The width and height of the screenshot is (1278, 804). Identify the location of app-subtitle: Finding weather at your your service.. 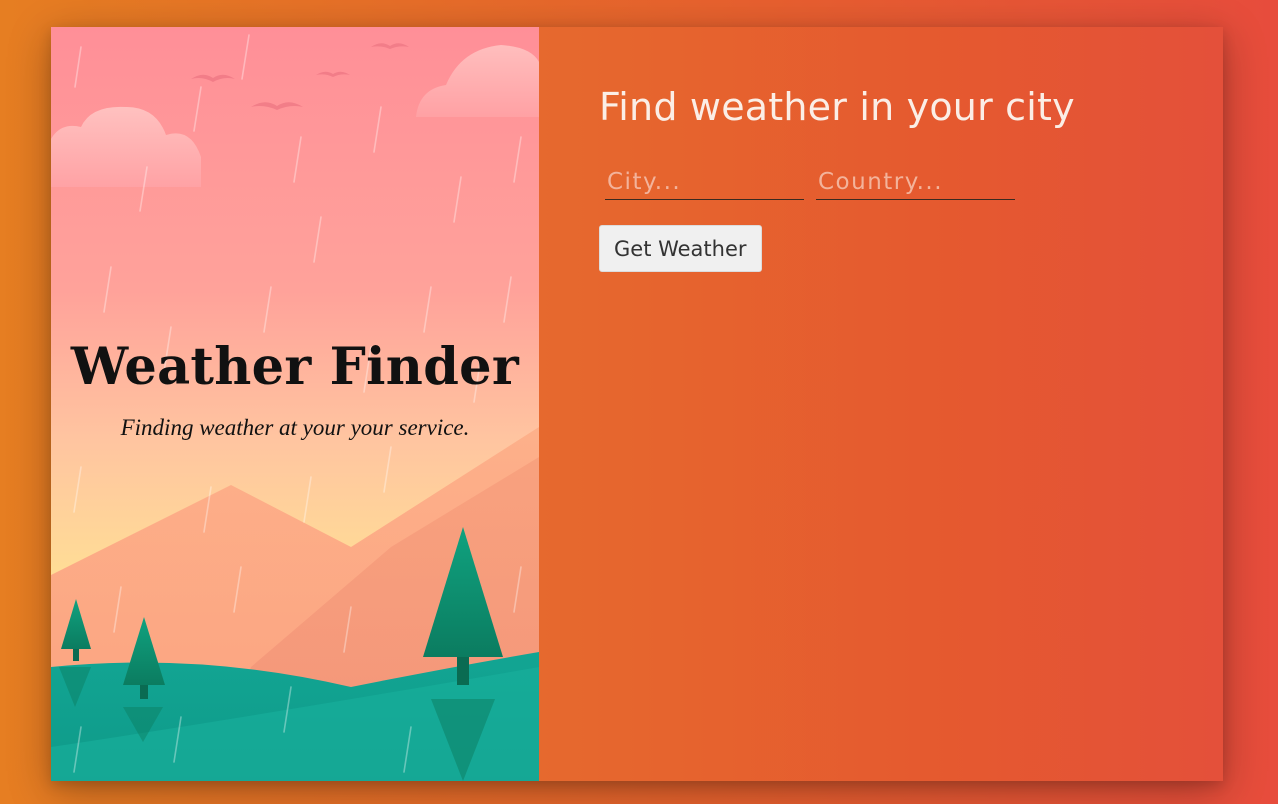
(295, 427).